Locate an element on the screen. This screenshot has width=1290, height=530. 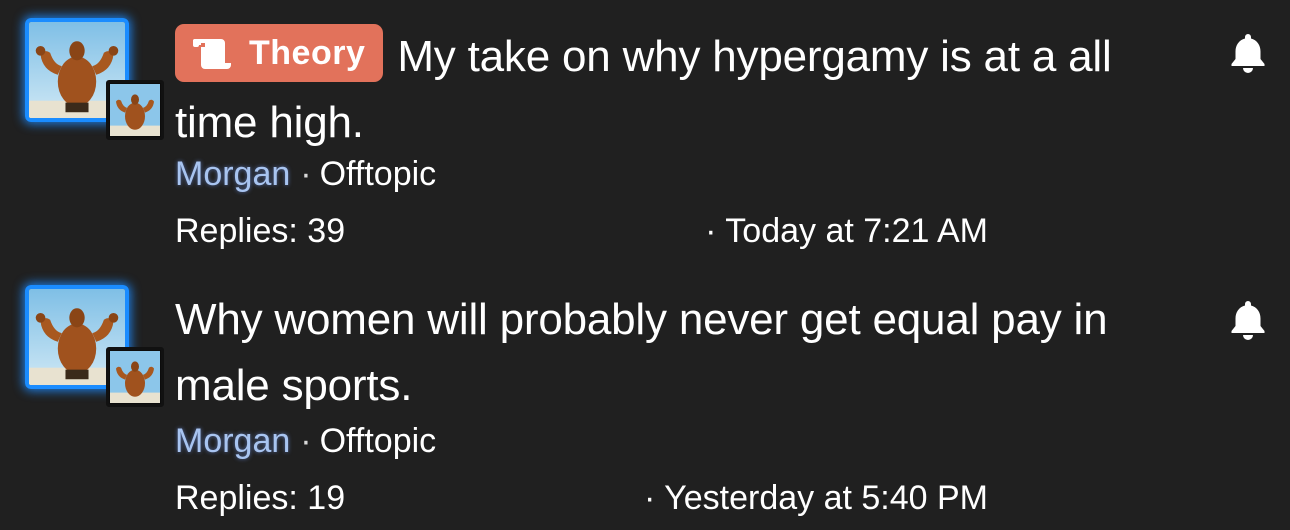
last-activity-date: · Yesterday at 5:40 PM is located at coordinates (816, 498).